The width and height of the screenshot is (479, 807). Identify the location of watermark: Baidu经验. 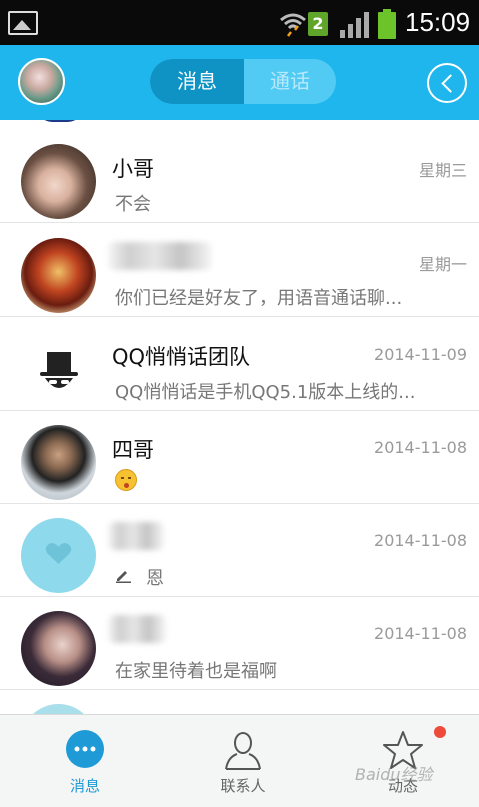
(394, 774).